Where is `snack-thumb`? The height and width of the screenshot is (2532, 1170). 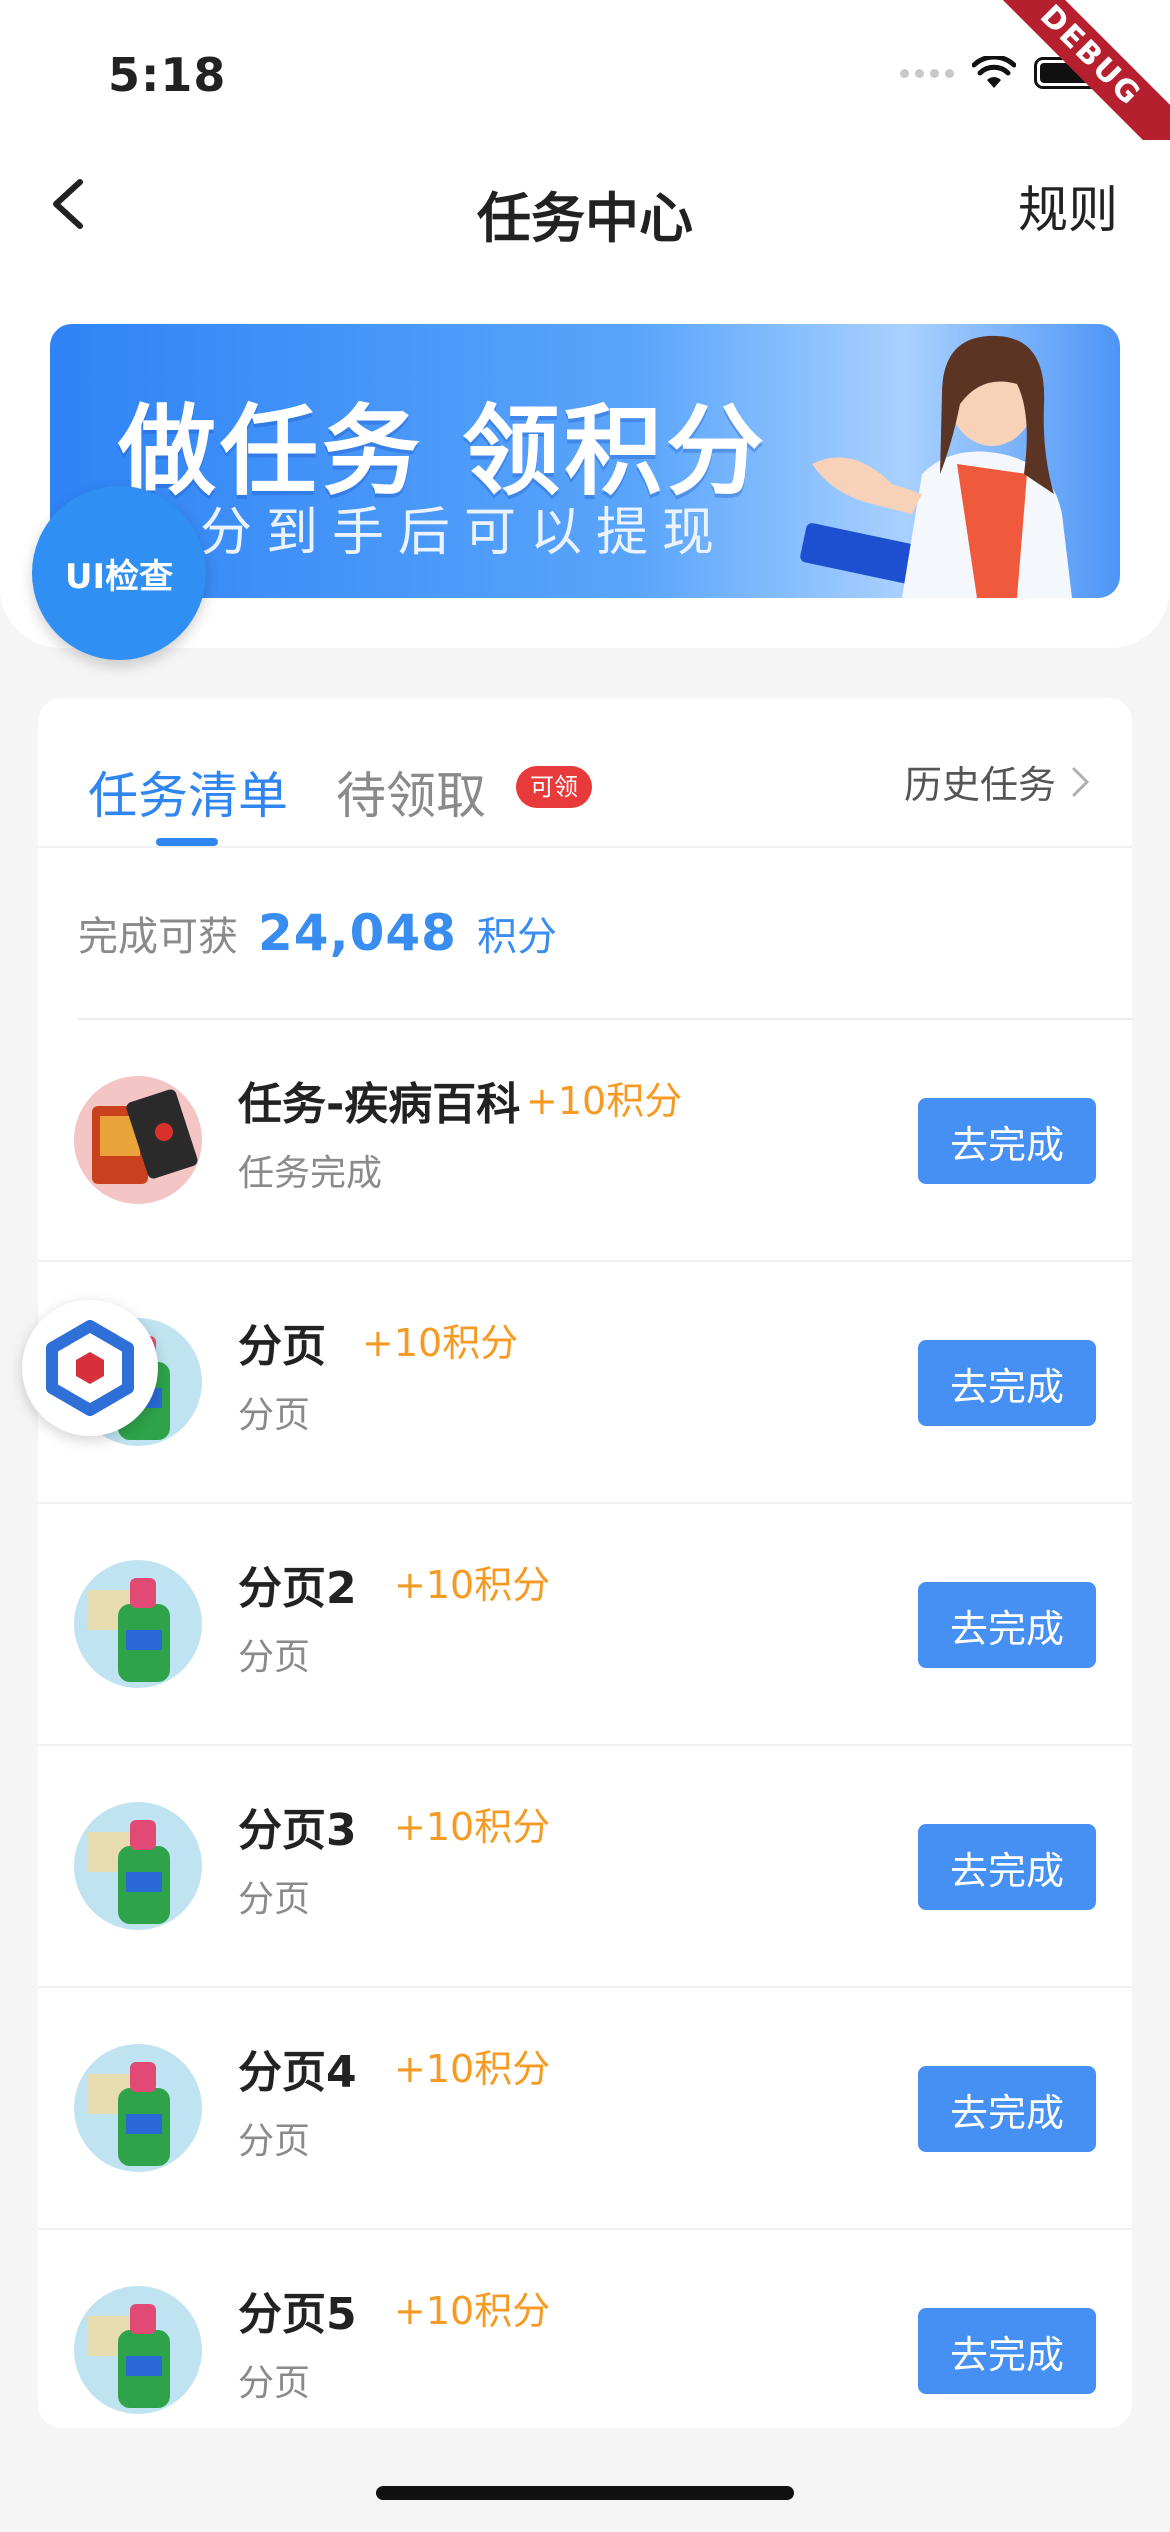
snack-thumb is located at coordinates (138, 1140).